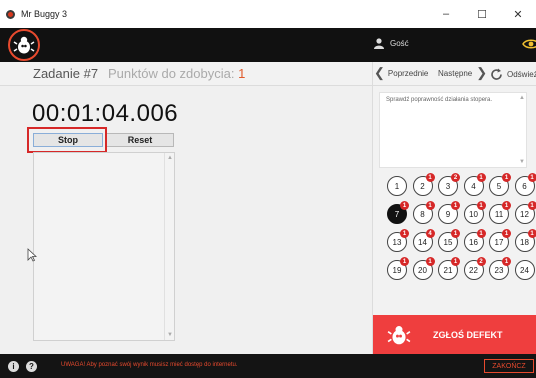  I want to click on test-case-24: 24, so click(524, 270).